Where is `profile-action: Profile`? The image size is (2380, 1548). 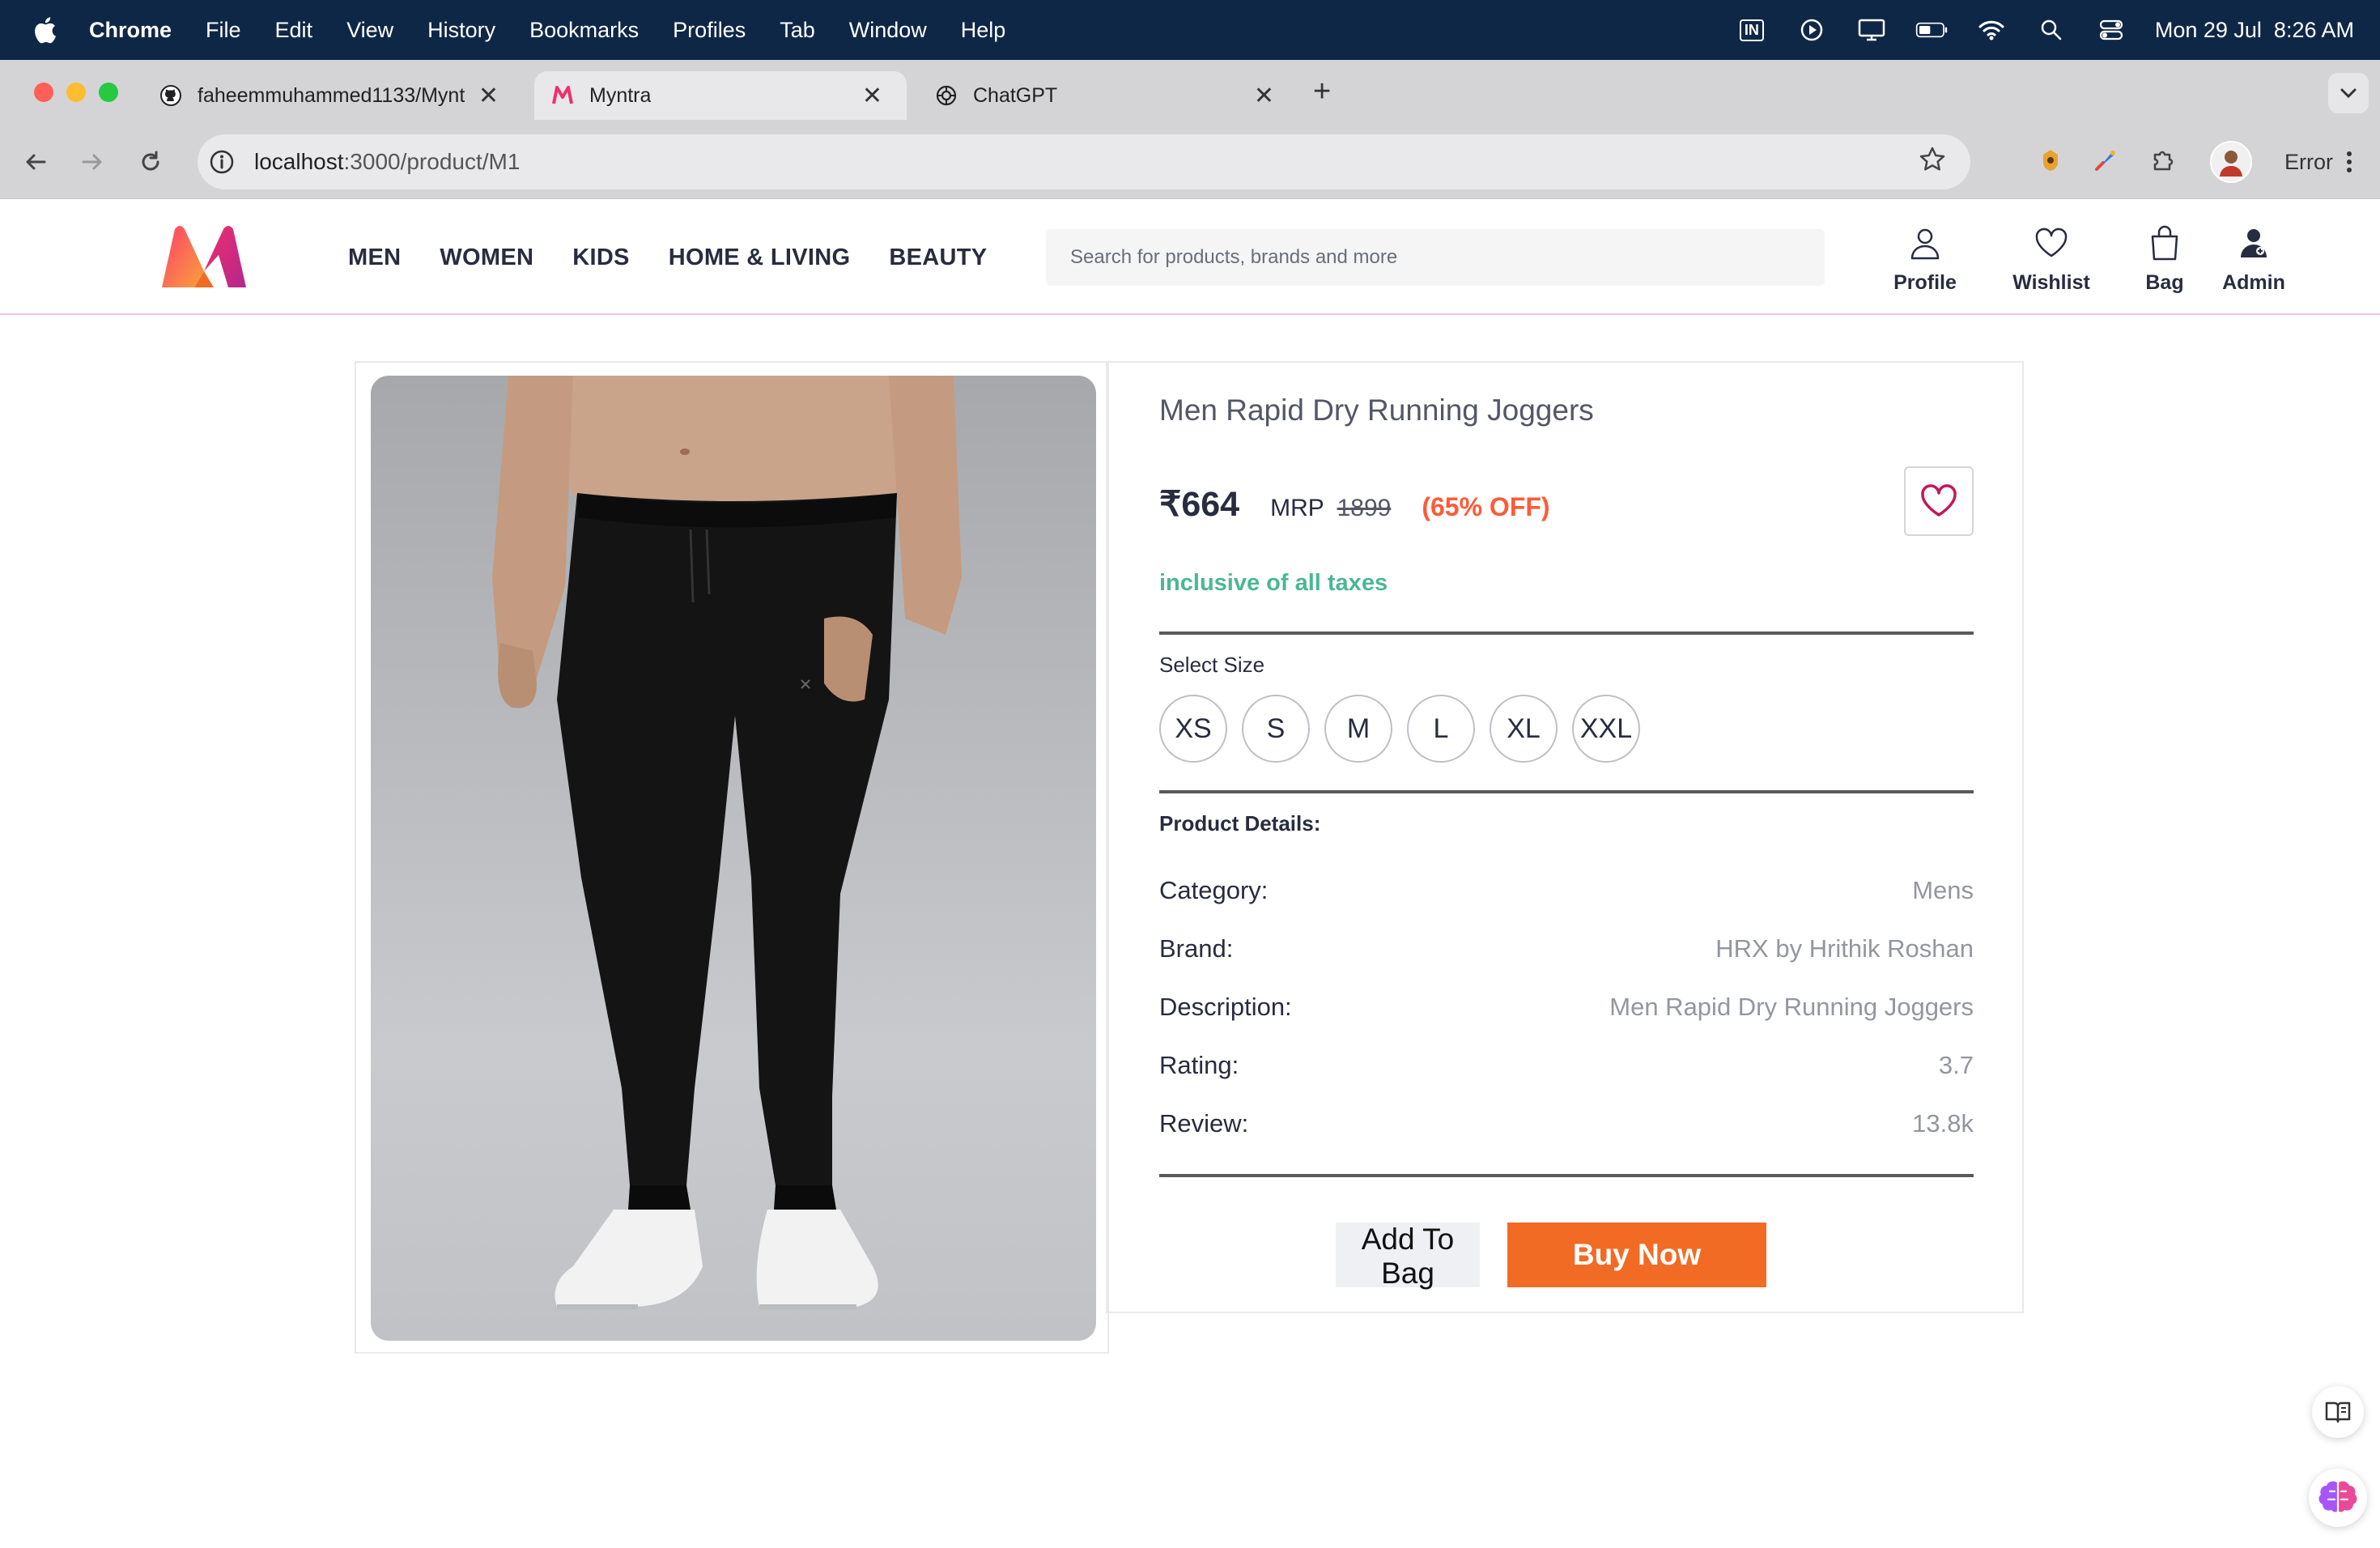 profile-action: Profile is located at coordinates (1925, 259).